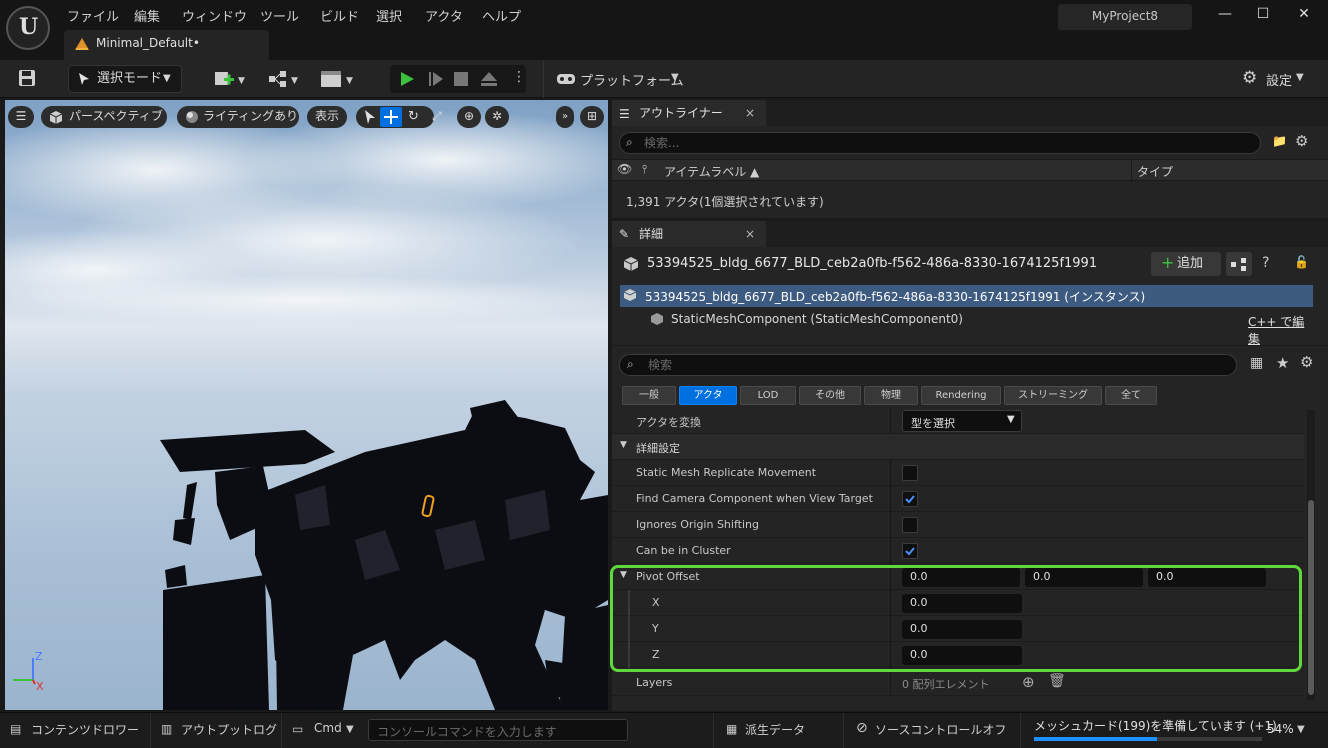 This screenshot has height=748, width=1328. I want to click on console-icon: ▭, so click(298, 729).